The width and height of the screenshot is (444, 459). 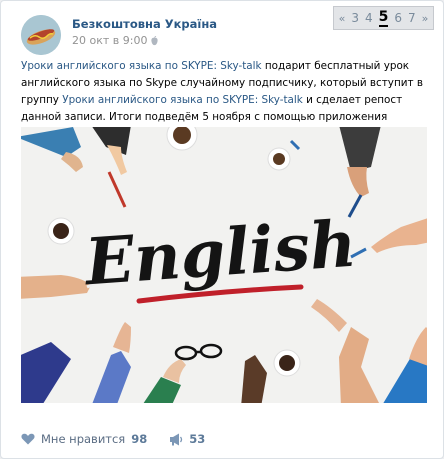 I want to click on post-date-text: 20 окт в 9:00, so click(x=109, y=40).